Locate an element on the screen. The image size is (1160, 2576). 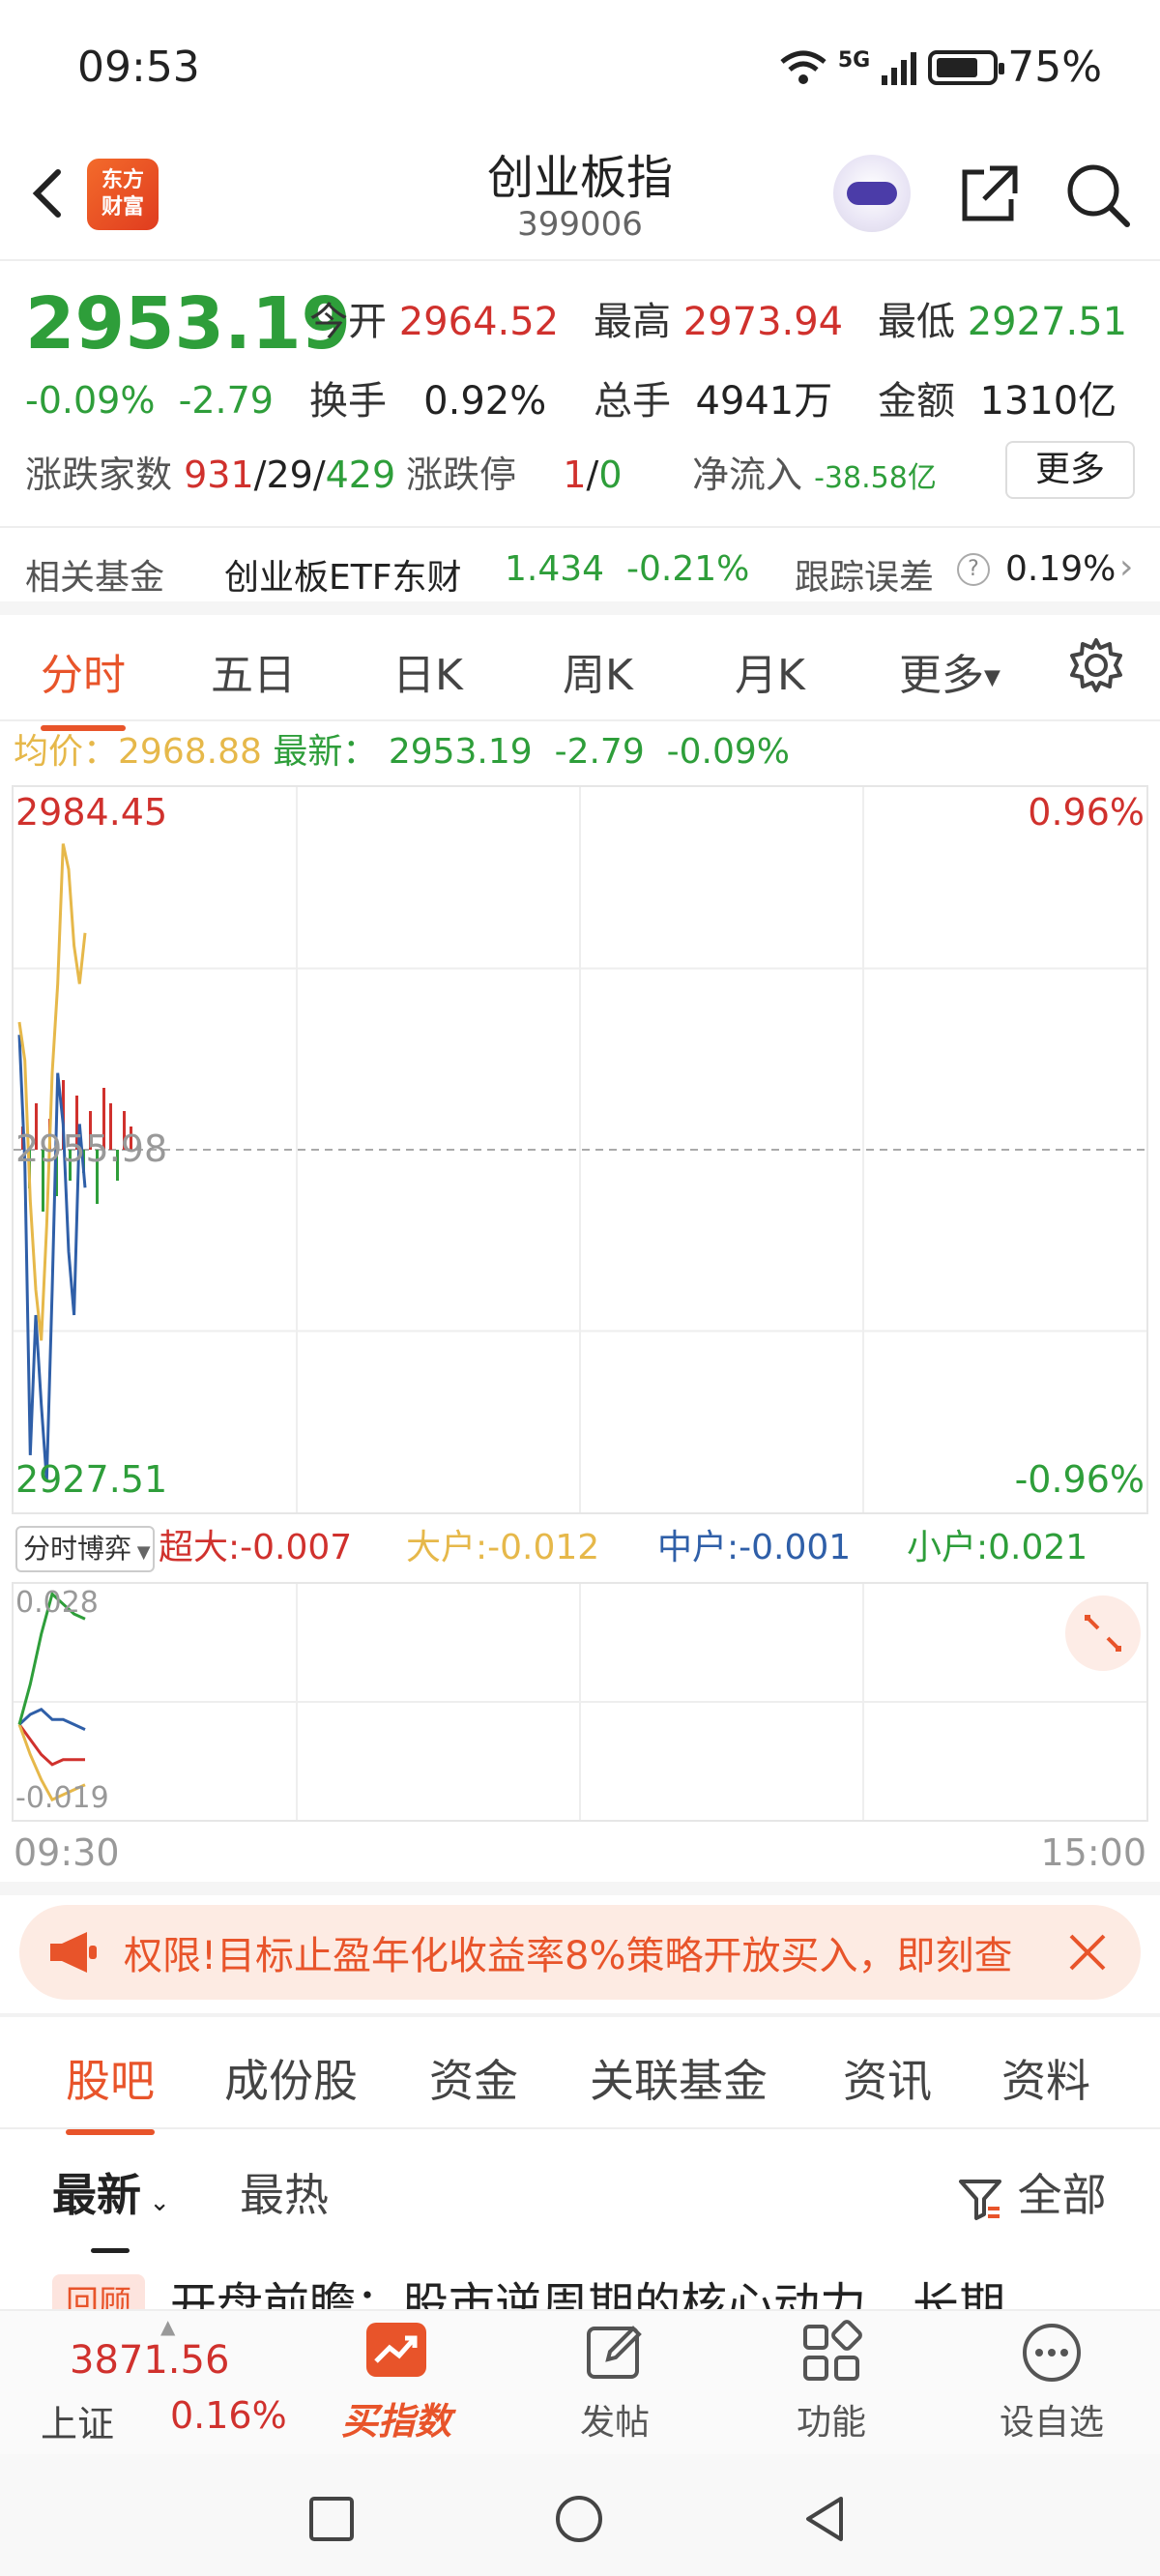
battery-label: 75% is located at coordinates (1054, 67).